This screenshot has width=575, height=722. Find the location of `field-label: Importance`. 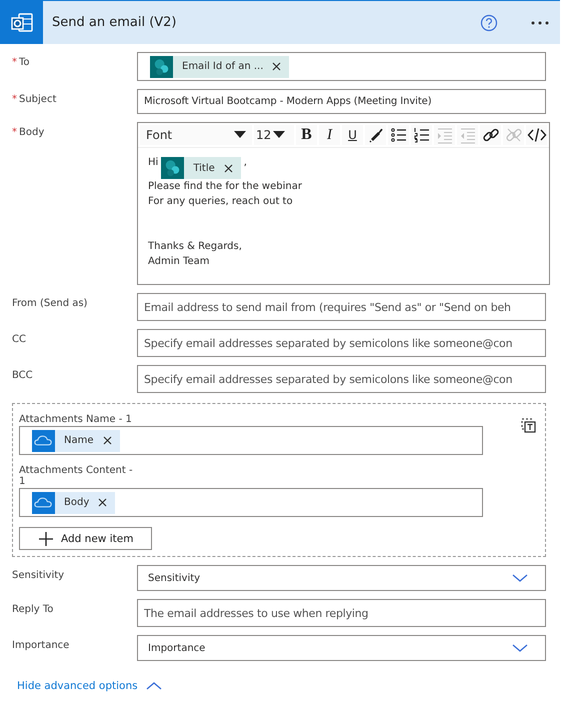

field-label: Importance is located at coordinates (41, 645).